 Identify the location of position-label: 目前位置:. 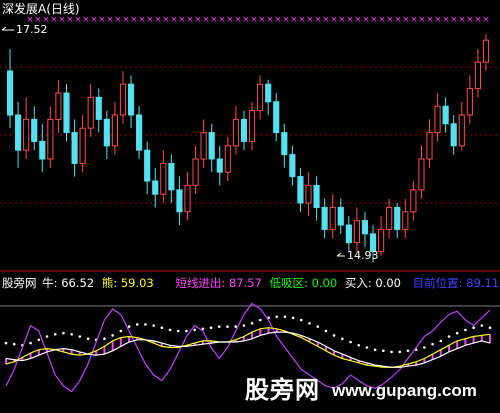
(437, 283).